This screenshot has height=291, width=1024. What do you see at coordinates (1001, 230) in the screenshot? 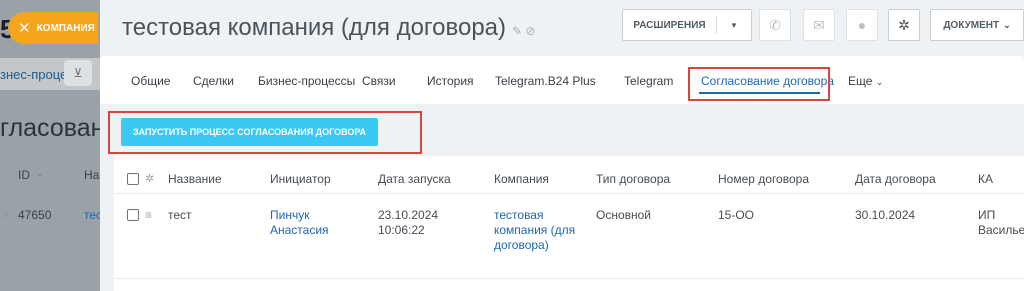
I see `ka-line-2: Василье` at bounding box center [1001, 230].